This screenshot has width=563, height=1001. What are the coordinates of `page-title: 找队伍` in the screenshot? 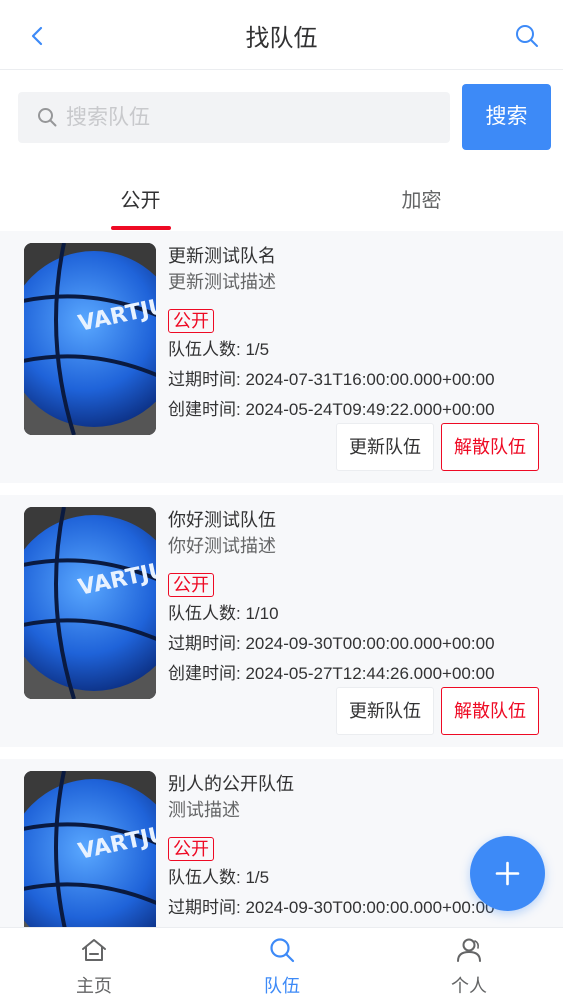 It's located at (281, 38).